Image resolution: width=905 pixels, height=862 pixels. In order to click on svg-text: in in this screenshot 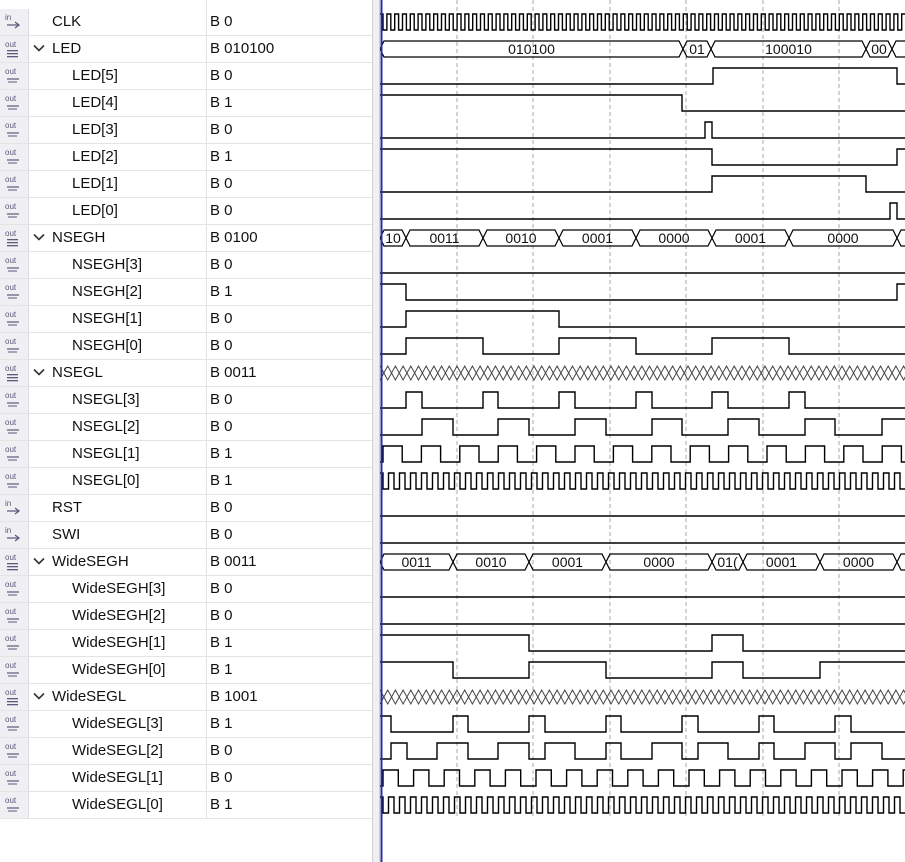, I will do `click(8, 17)`.